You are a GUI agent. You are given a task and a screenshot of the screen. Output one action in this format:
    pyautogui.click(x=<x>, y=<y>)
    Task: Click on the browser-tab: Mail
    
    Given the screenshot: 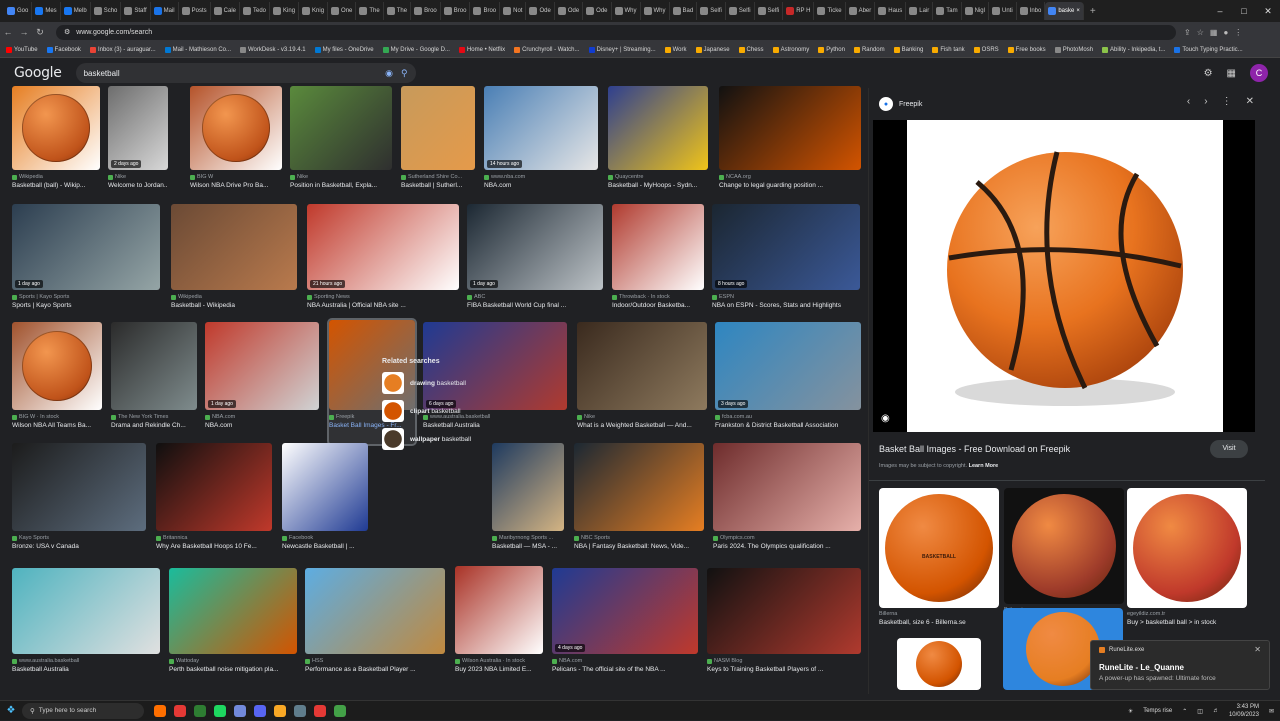 What is the action you would take?
    pyautogui.click(x=165, y=11)
    